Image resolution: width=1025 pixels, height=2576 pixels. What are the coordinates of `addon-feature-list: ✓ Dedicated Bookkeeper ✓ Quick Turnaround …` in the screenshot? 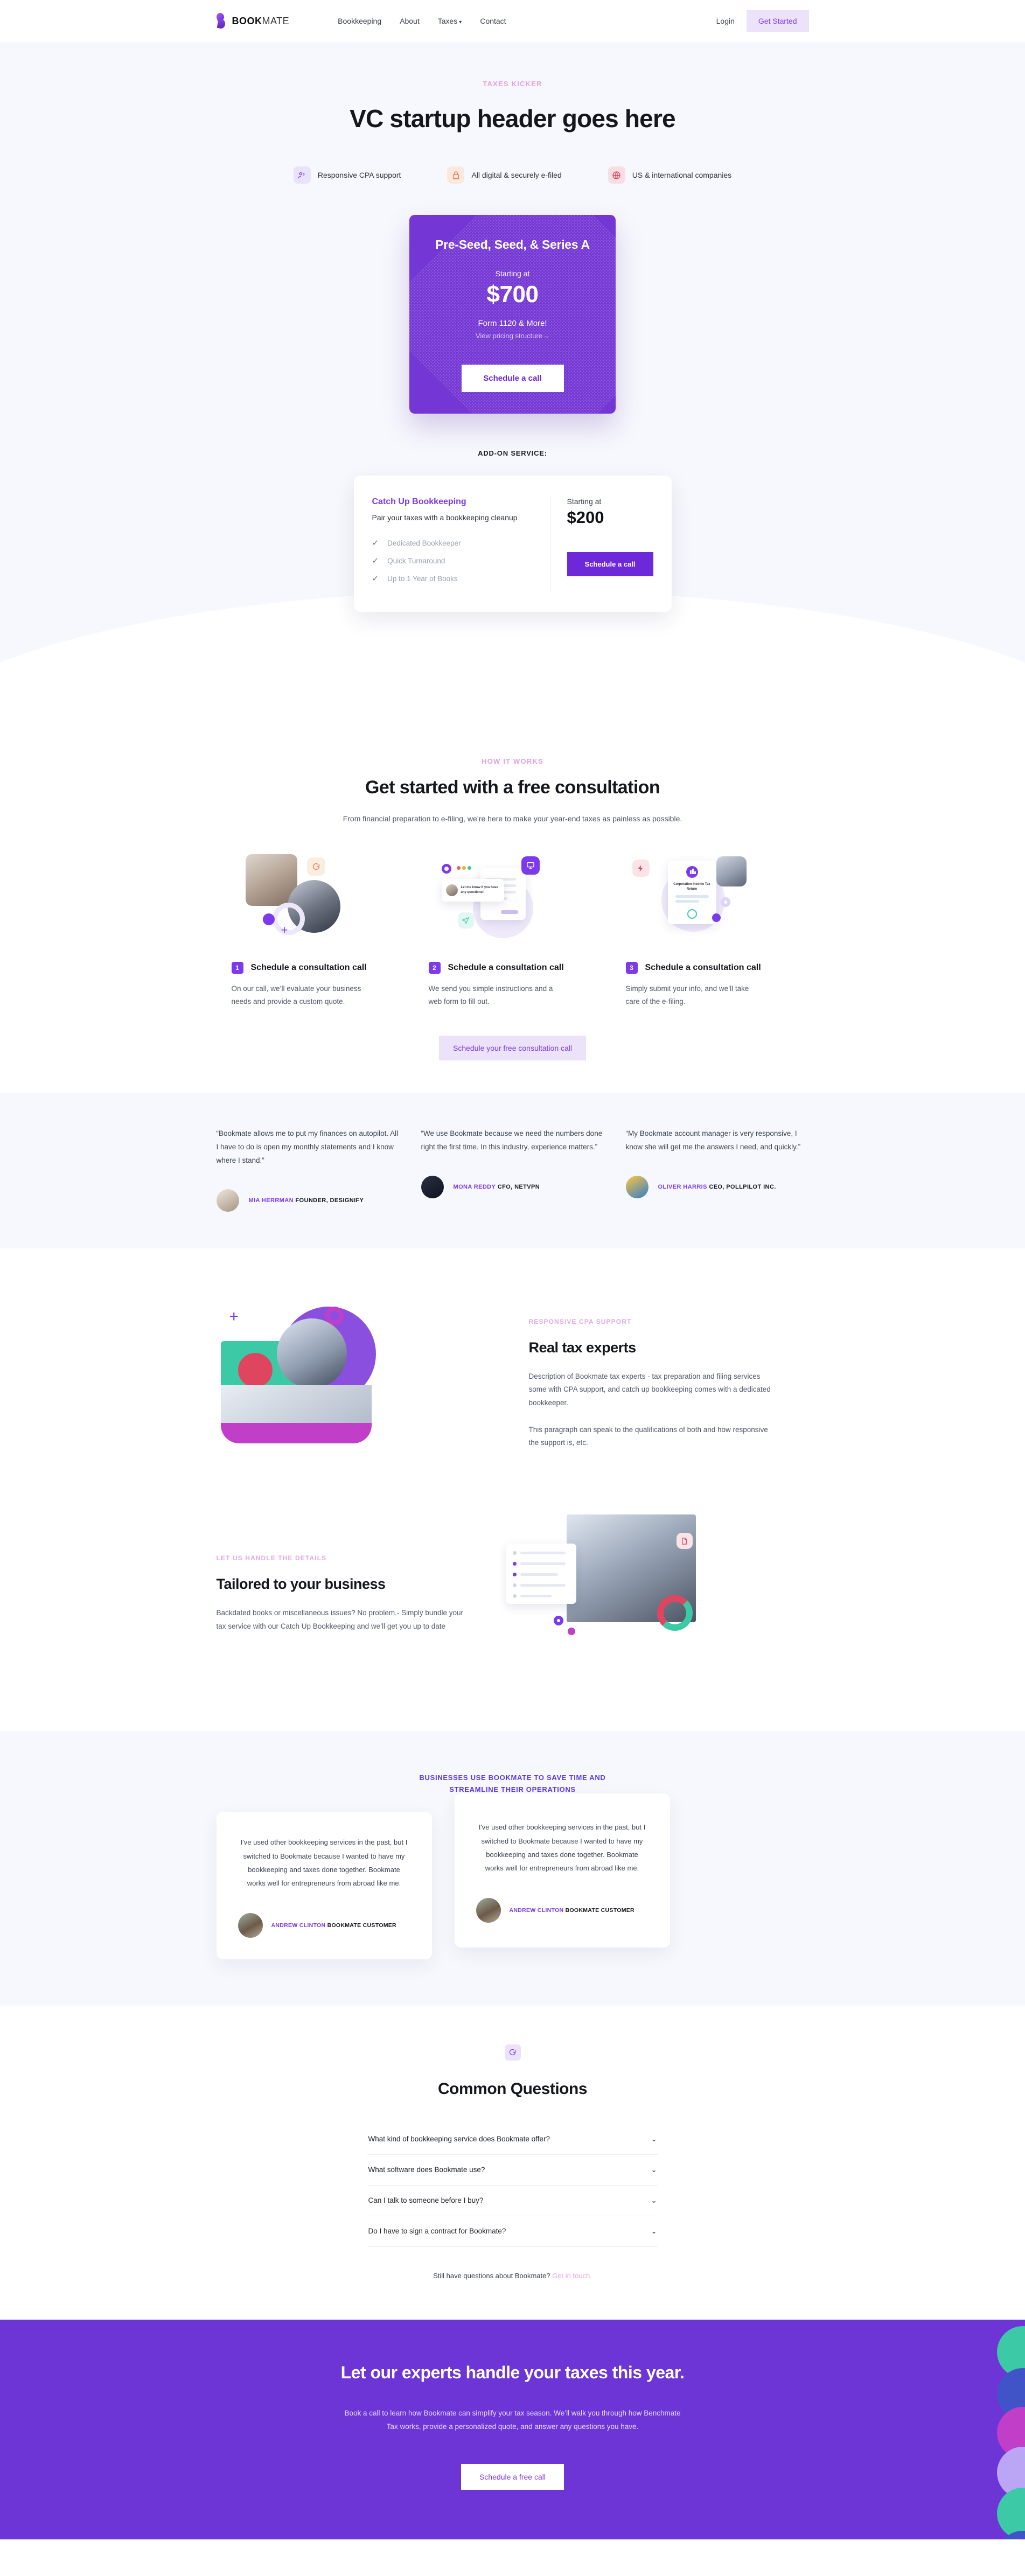 It's located at (454, 560).